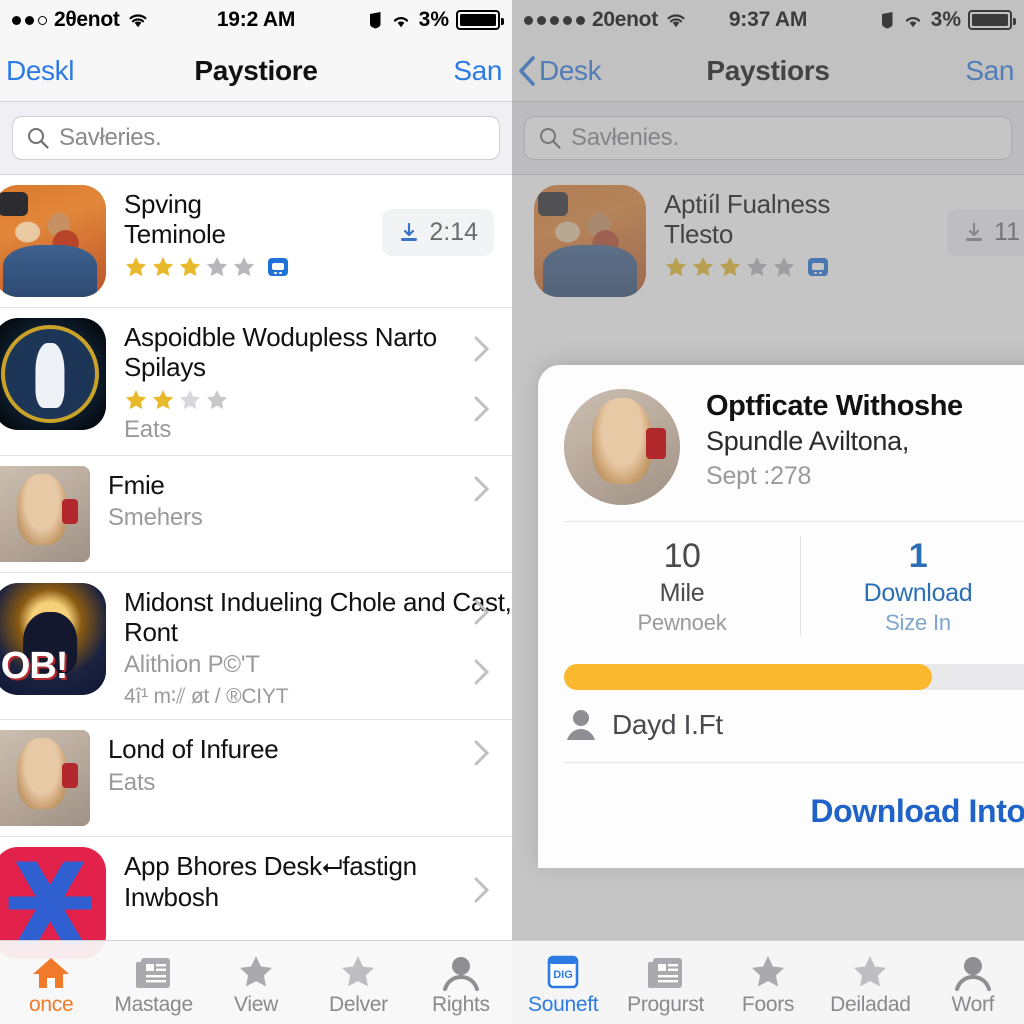 The image size is (1024, 1024). Describe the element at coordinates (80, 20) in the screenshot. I see `status-left: 2θenot` at that location.